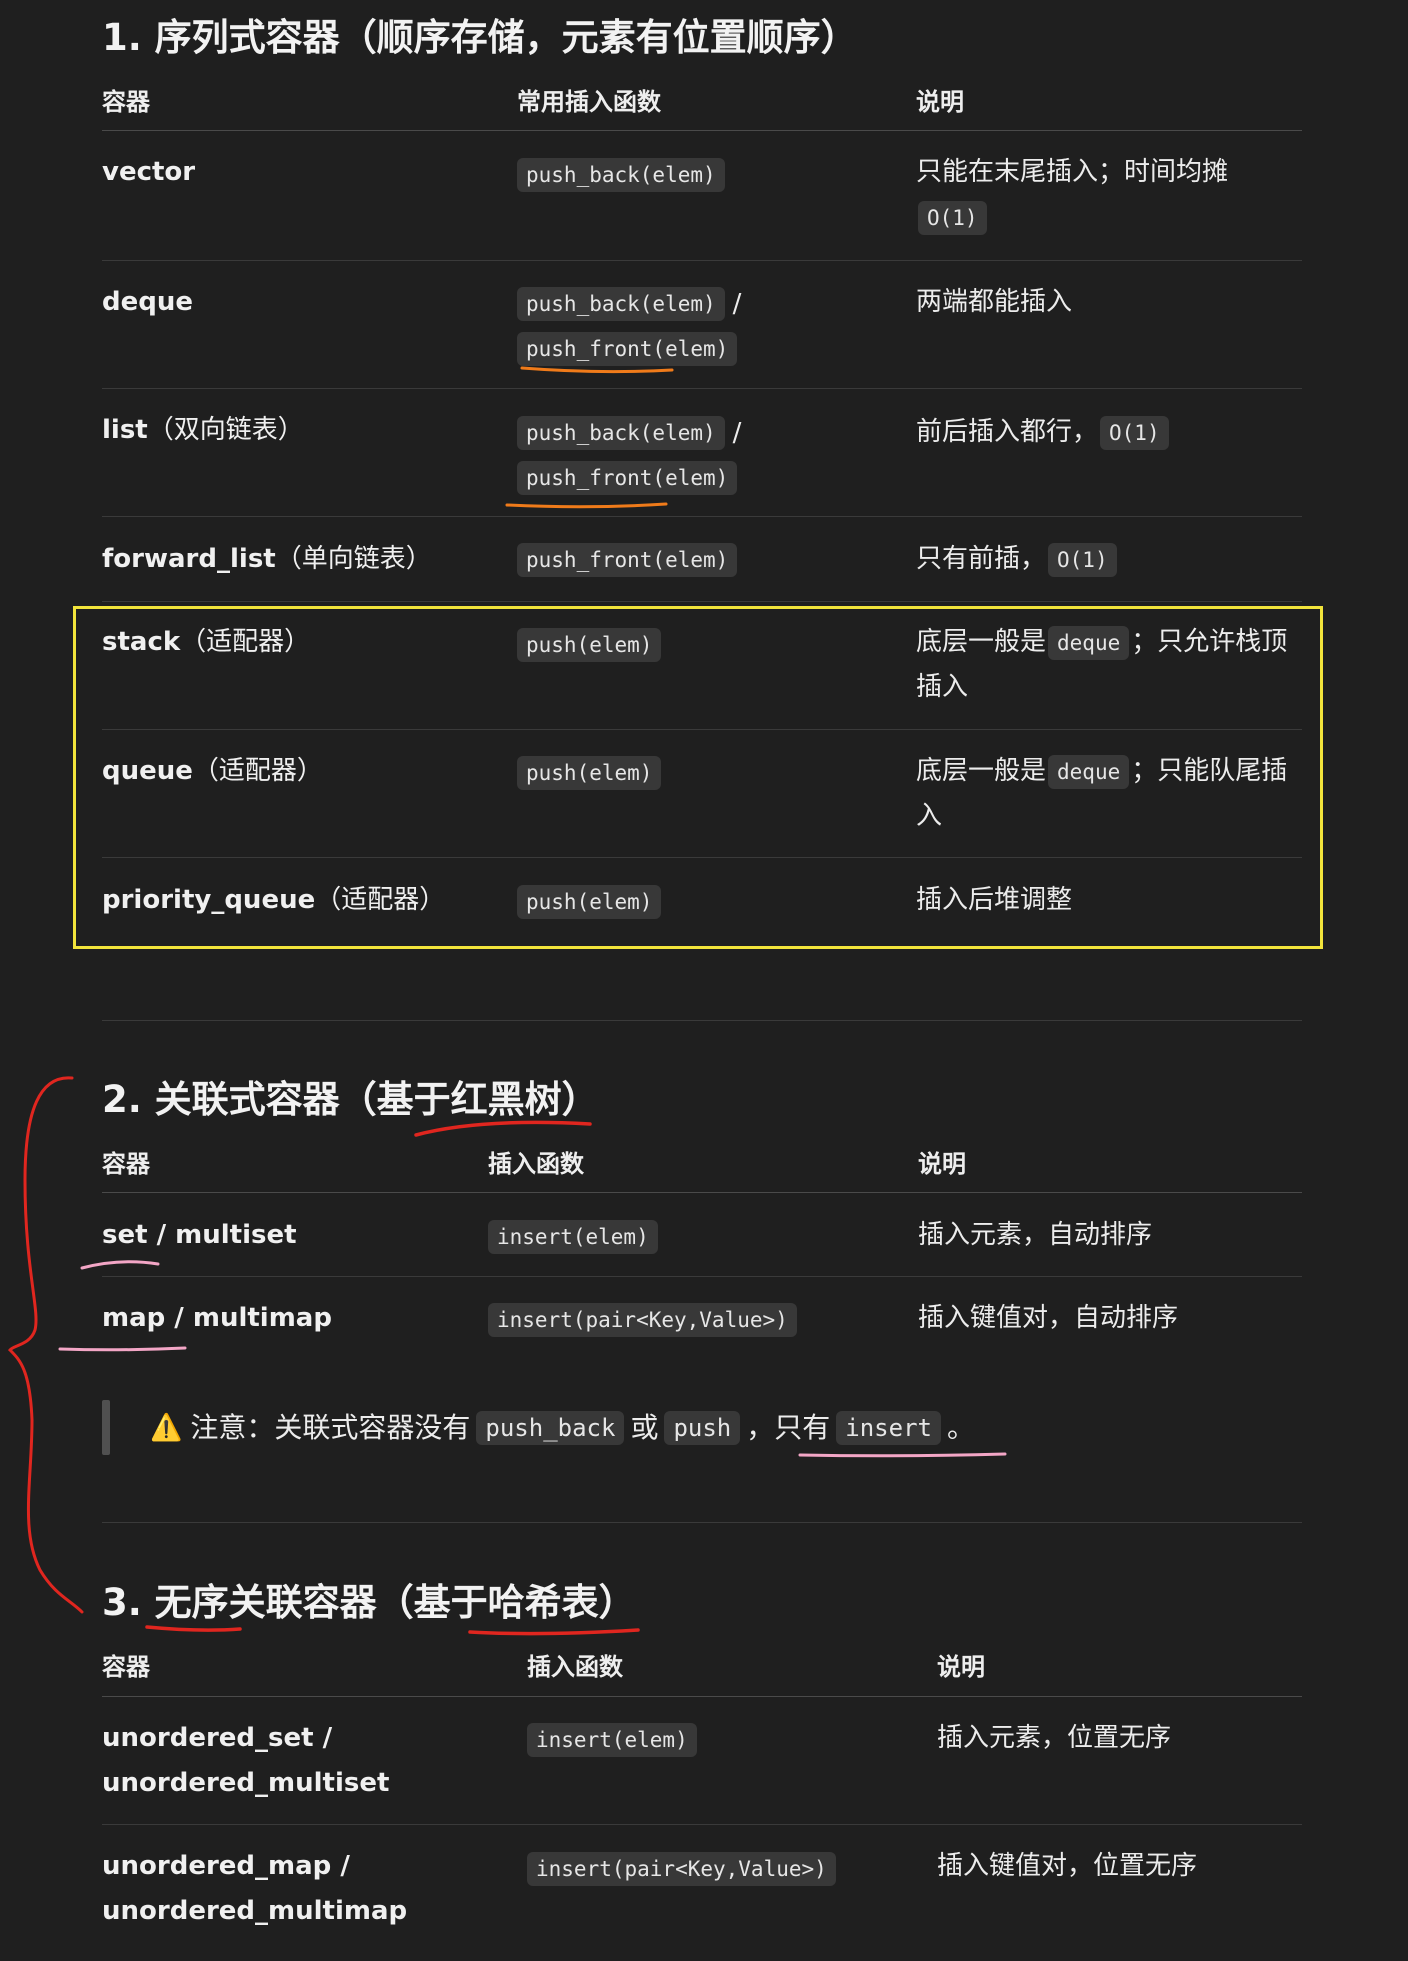  What do you see at coordinates (166, 1428) in the screenshot?
I see `warning-icon: ⚠️` at bounding box center [166, 1428].